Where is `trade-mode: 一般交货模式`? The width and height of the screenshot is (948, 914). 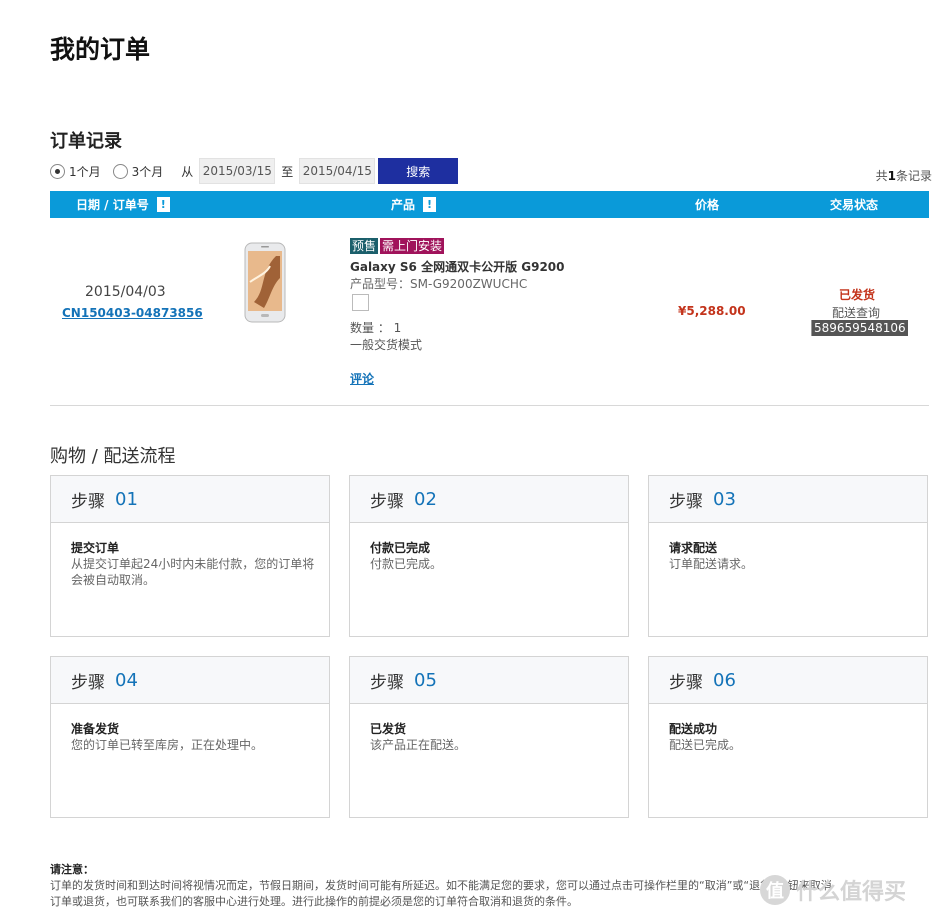
trade-mode: 一般交货模式 is located at coordinates (386, 345).